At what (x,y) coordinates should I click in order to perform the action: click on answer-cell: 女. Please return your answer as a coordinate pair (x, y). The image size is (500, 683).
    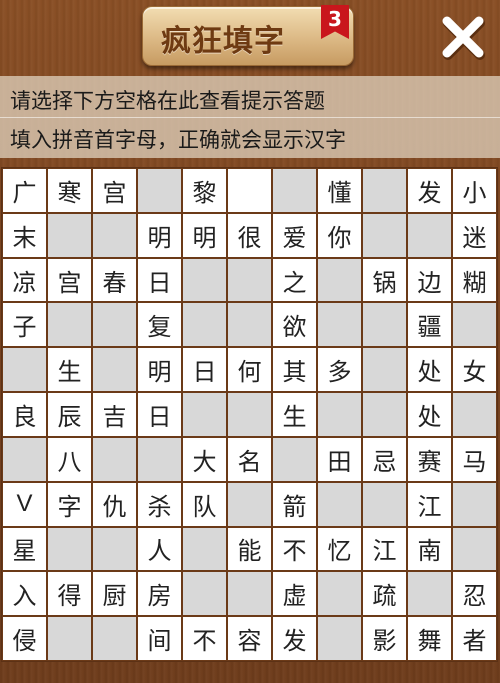
    Looking at the image, I should click on (474, 370).